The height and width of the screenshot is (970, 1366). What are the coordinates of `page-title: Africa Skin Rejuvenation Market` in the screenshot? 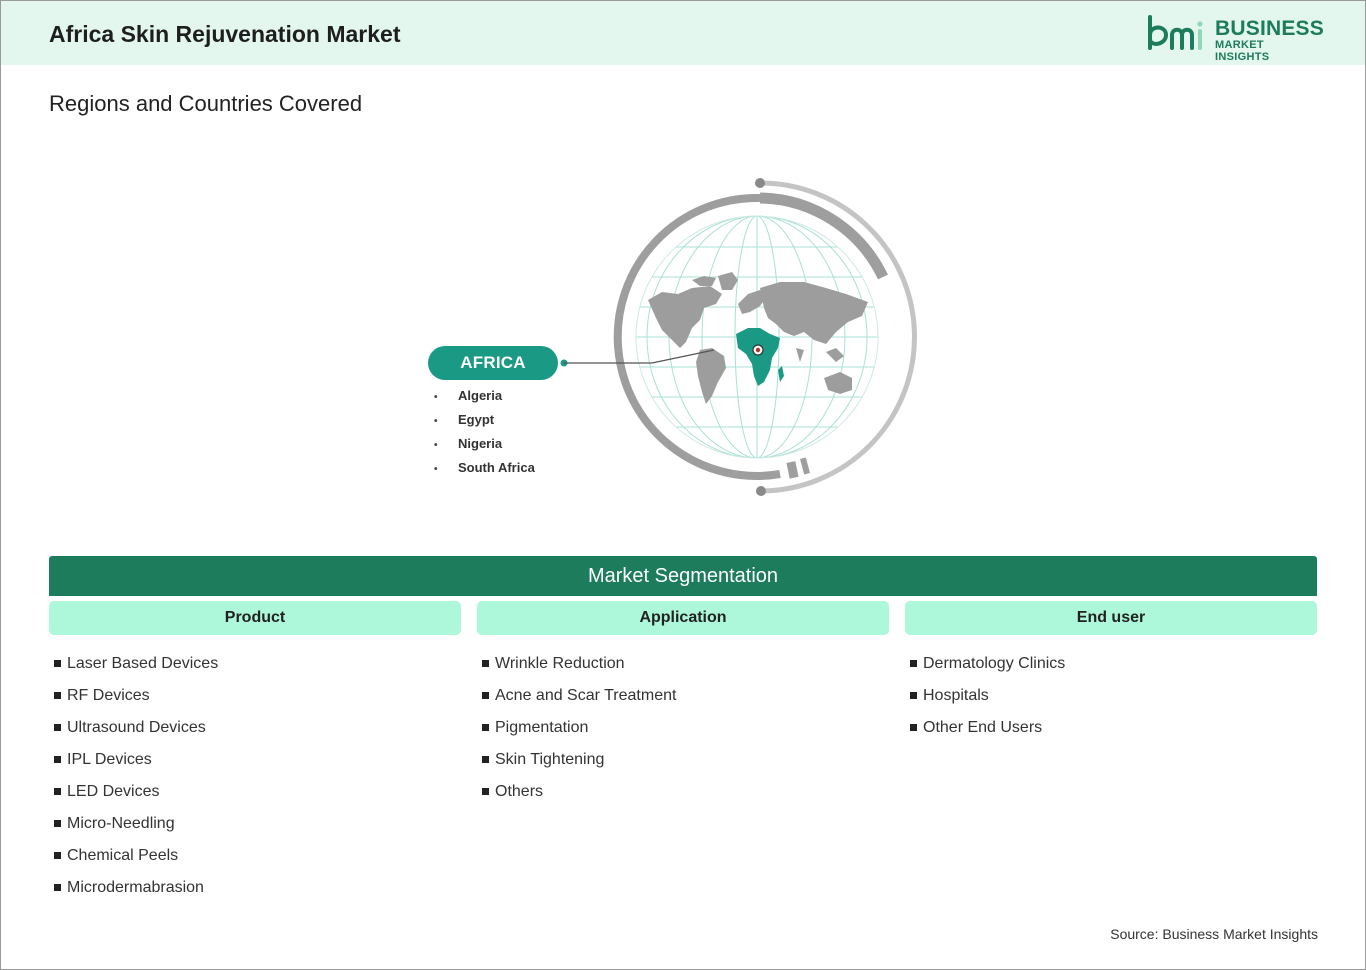 It's located at (225, 34).